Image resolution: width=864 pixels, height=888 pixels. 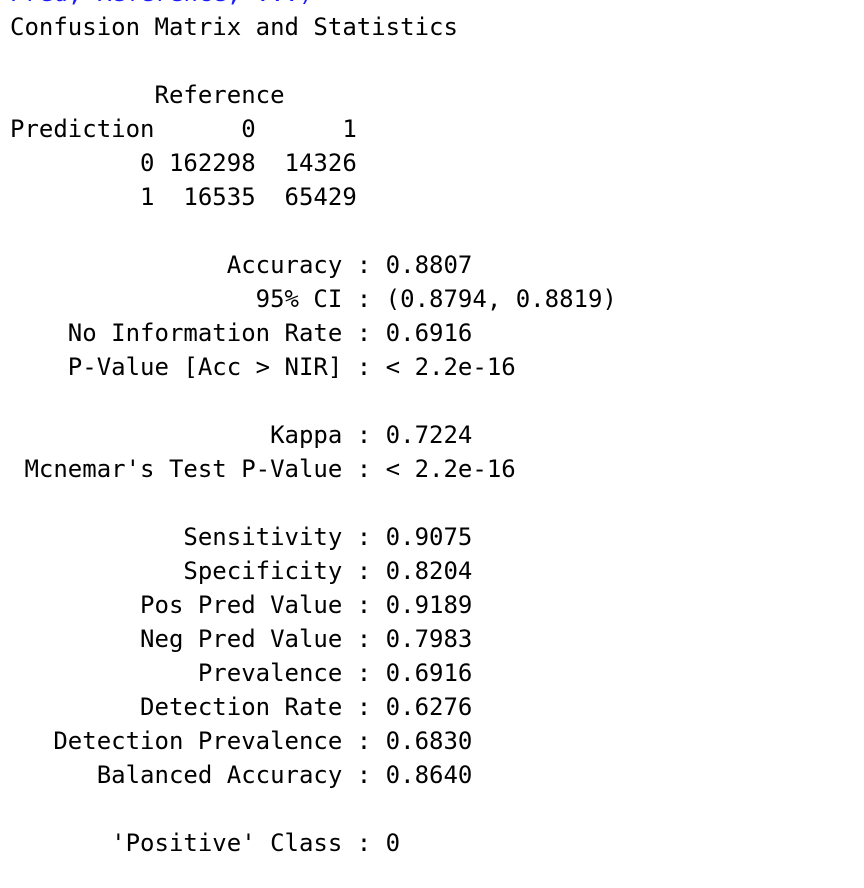 I want to click on stat-mcnemar-p-value: Mcnemar's Test P-Value : < 2.2e-16, so click(x=263, y=469).